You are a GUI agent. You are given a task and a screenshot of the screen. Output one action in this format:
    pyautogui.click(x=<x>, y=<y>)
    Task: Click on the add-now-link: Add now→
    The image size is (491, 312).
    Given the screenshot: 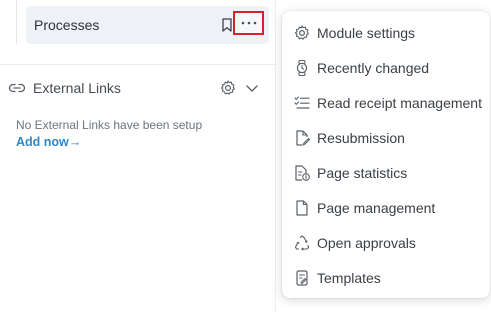 What is the action you would take?
    pyautogui.click(x=48, y=142)
    